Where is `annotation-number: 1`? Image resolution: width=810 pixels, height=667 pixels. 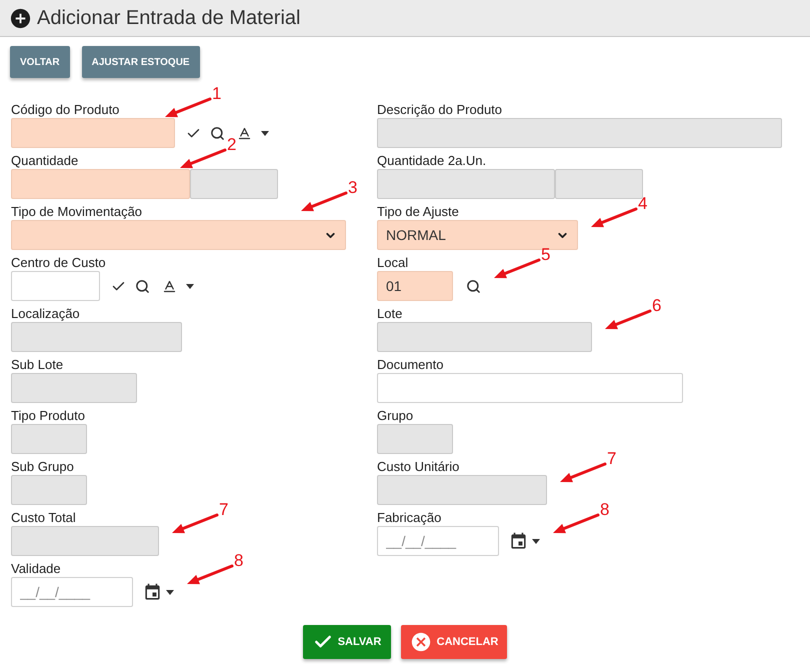
annotation-number: 1 is located at coordinates (217, 94).